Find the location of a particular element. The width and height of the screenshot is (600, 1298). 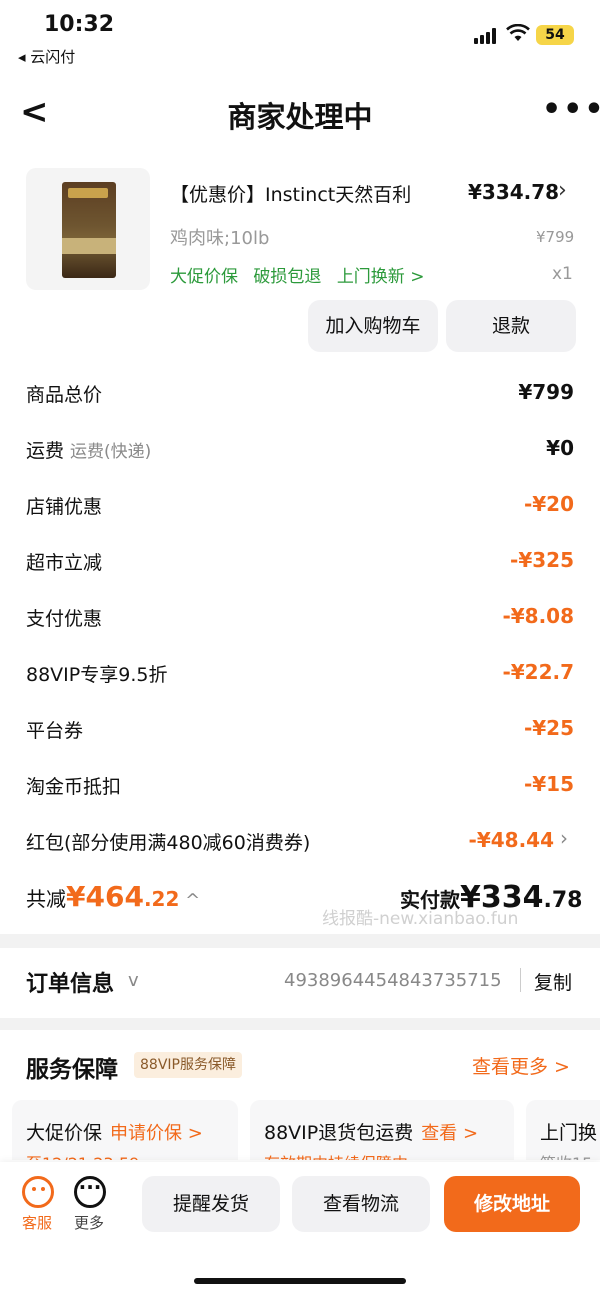

nav-bar: < 商家处理中 ••• is located at coordinates (300, 113).